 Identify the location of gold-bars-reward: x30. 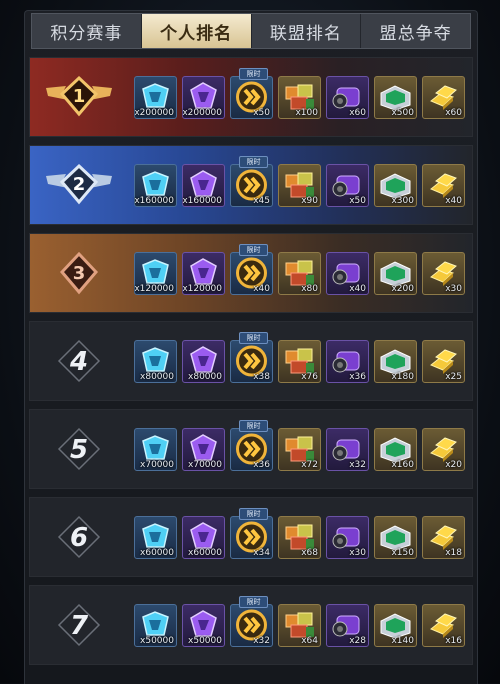
(443, 273).